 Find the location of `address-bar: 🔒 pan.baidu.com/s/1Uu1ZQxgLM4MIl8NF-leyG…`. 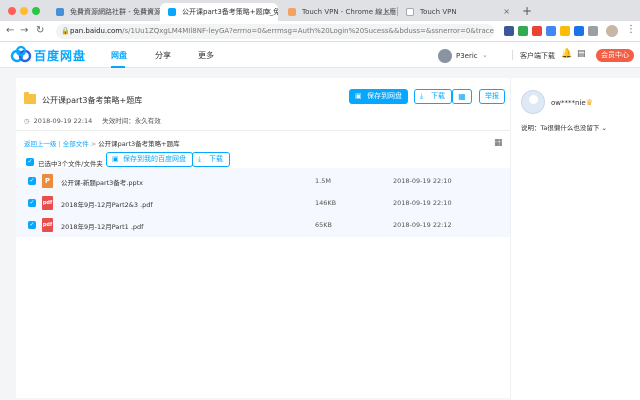

address-bar: 🔒 pan.baidu.com/s/1Uu1ZQxgLM4MIl8NF-leyG… is located at coordinates (275, 31).